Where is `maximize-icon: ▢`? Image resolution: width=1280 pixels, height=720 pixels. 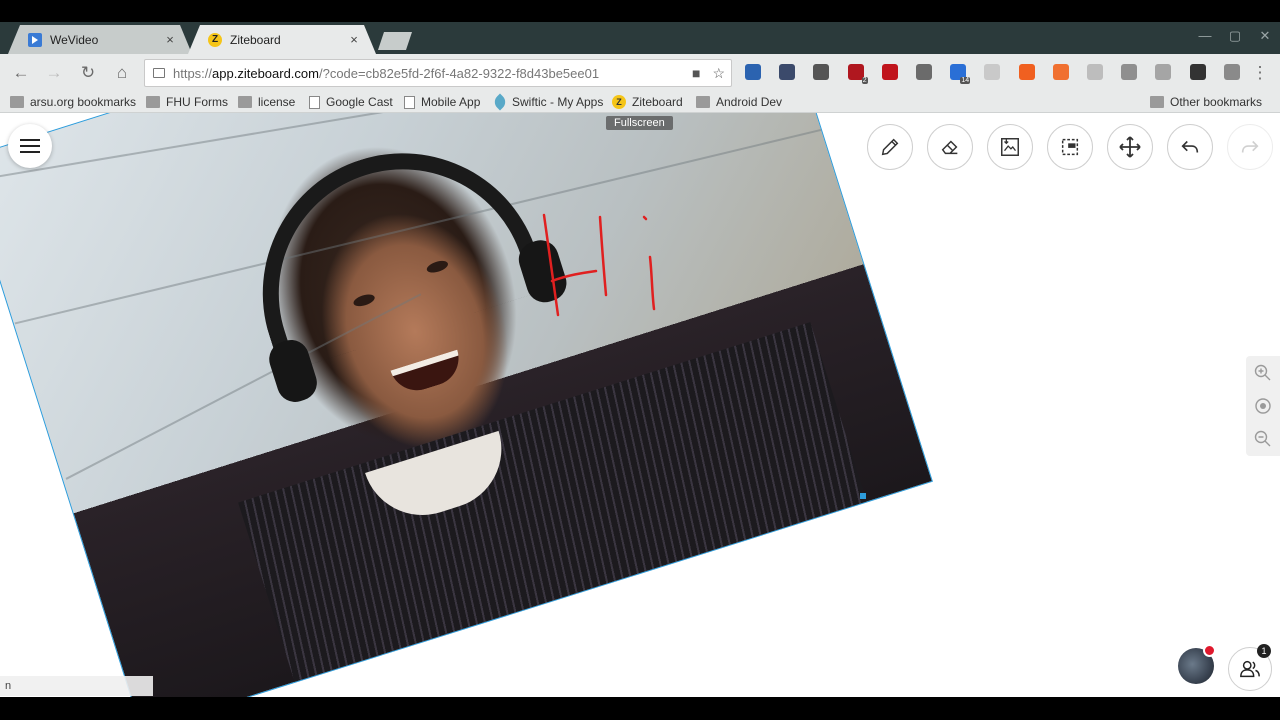
maximize-icon: ▢ is located at coordinates (1235, 36).